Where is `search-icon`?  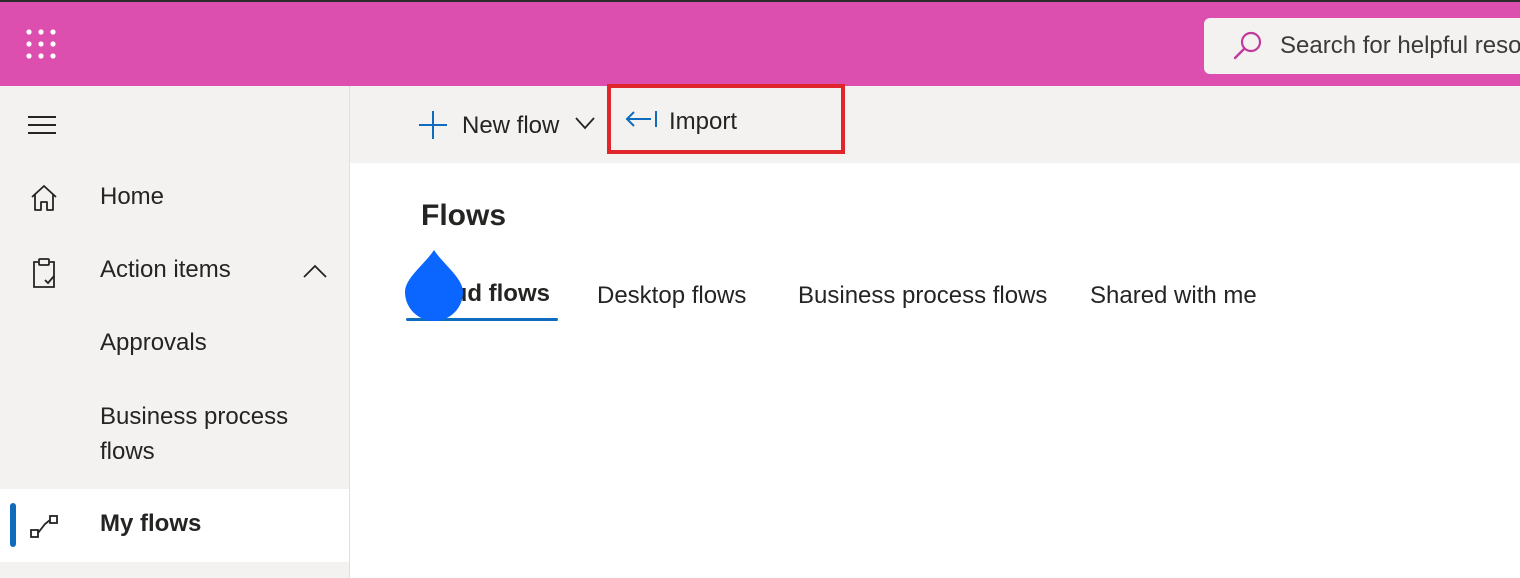
search-icon is located at coordinates (1247, 45).